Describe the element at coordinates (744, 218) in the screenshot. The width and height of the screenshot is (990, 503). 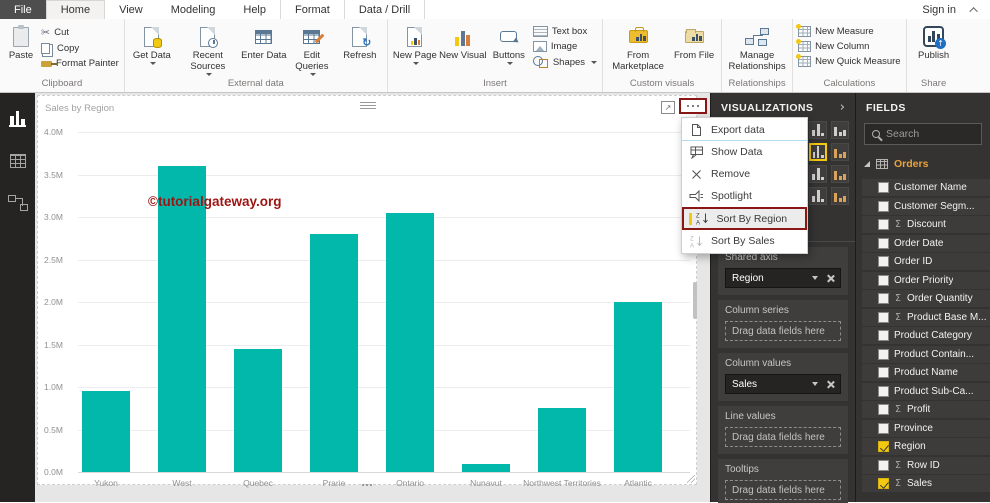
I see `menu-item-sort-by-region: Z A Sort By Region` at that location.